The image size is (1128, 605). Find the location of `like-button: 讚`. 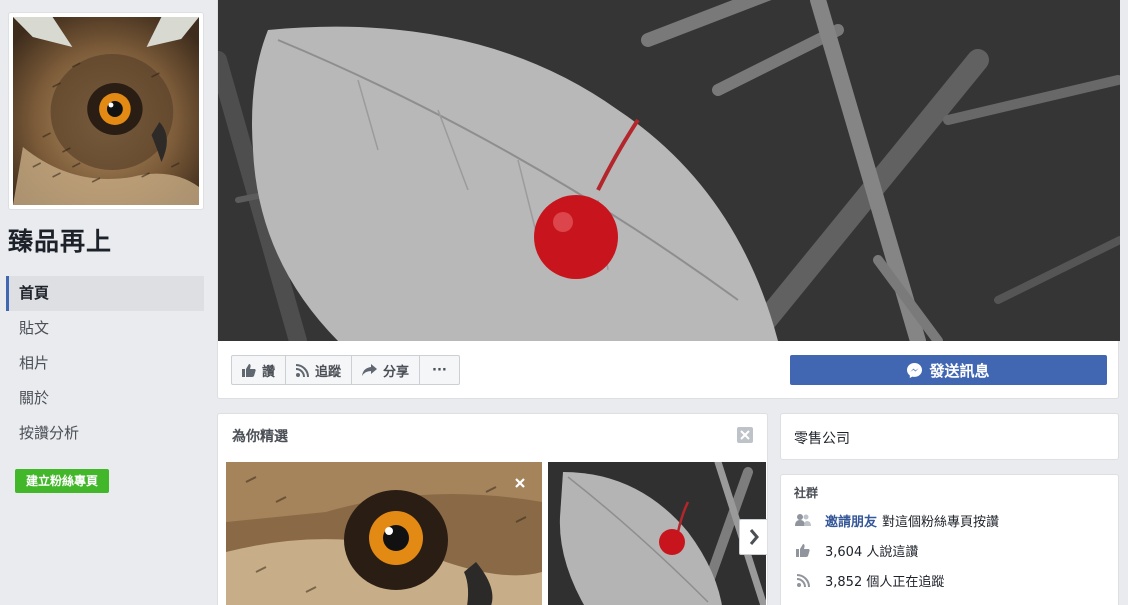

like-button: 讚 is located at coordinates (259, 370).